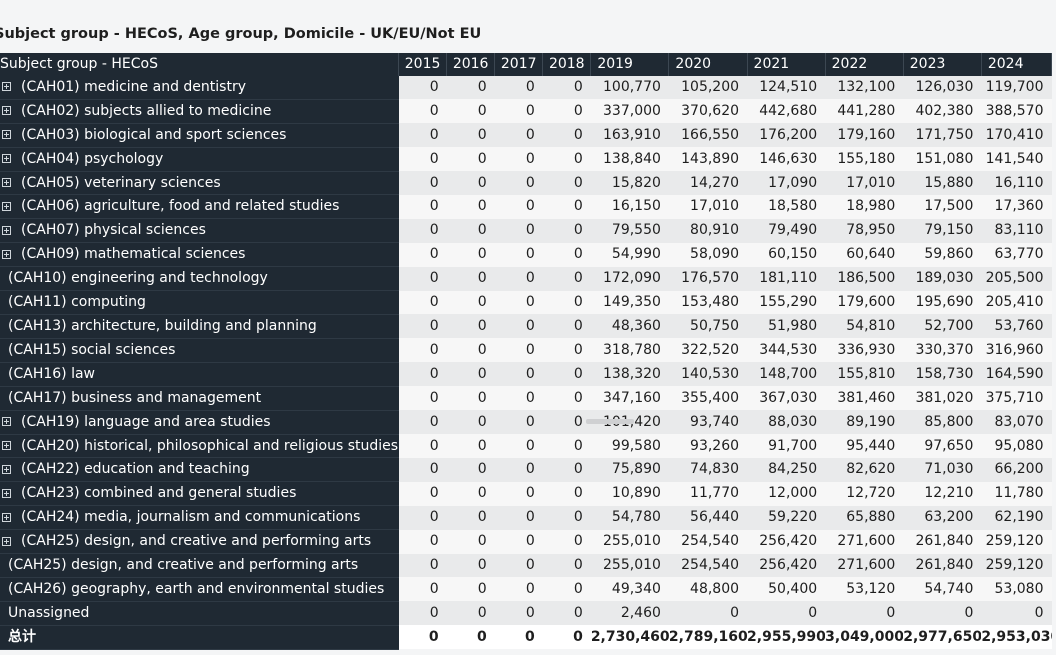 The height and width of the screenshot is (655, 1056). I want to click on year-header: 2015, so click(423, 64).